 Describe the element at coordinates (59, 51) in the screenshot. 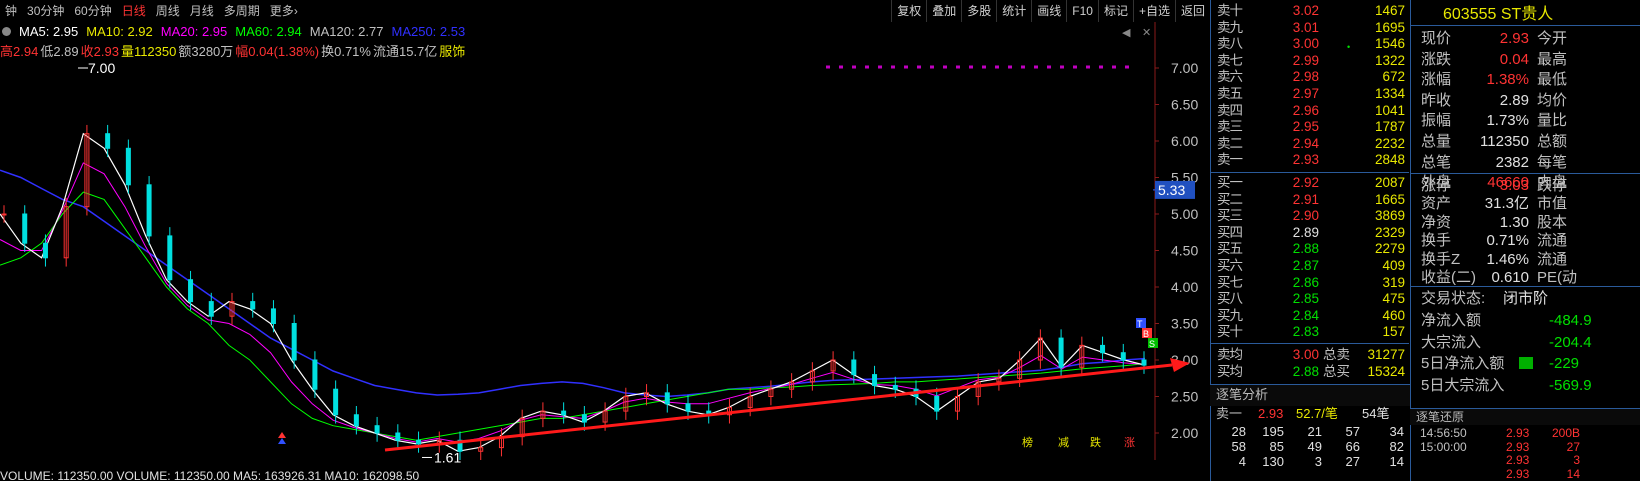

I see `bar-low: 低2.89` at that location.